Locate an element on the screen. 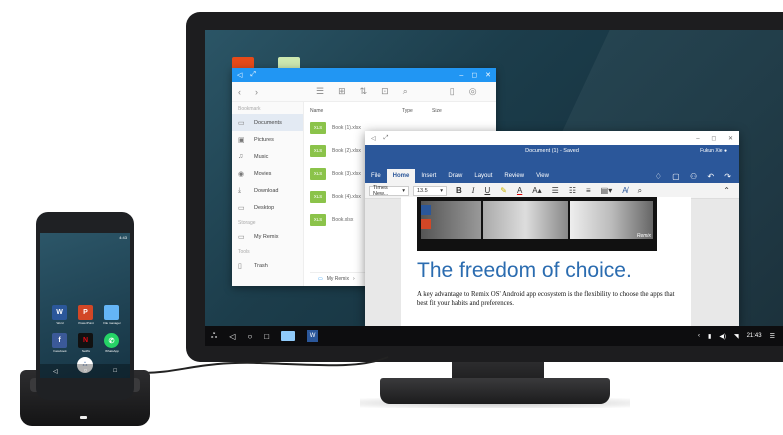  highlight-icon: ✎ is located at coordinates (503, 190).